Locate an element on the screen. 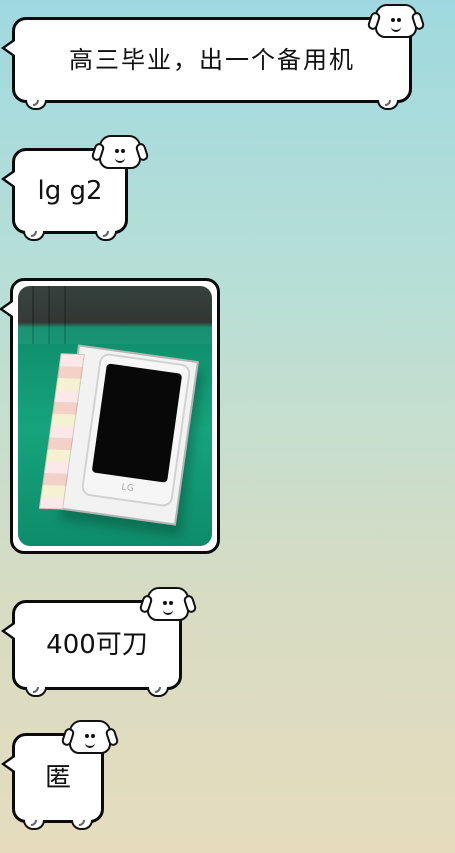  message-bubble-1: 高三毕业，出一个备用机 is located at coordinates (209, 57).